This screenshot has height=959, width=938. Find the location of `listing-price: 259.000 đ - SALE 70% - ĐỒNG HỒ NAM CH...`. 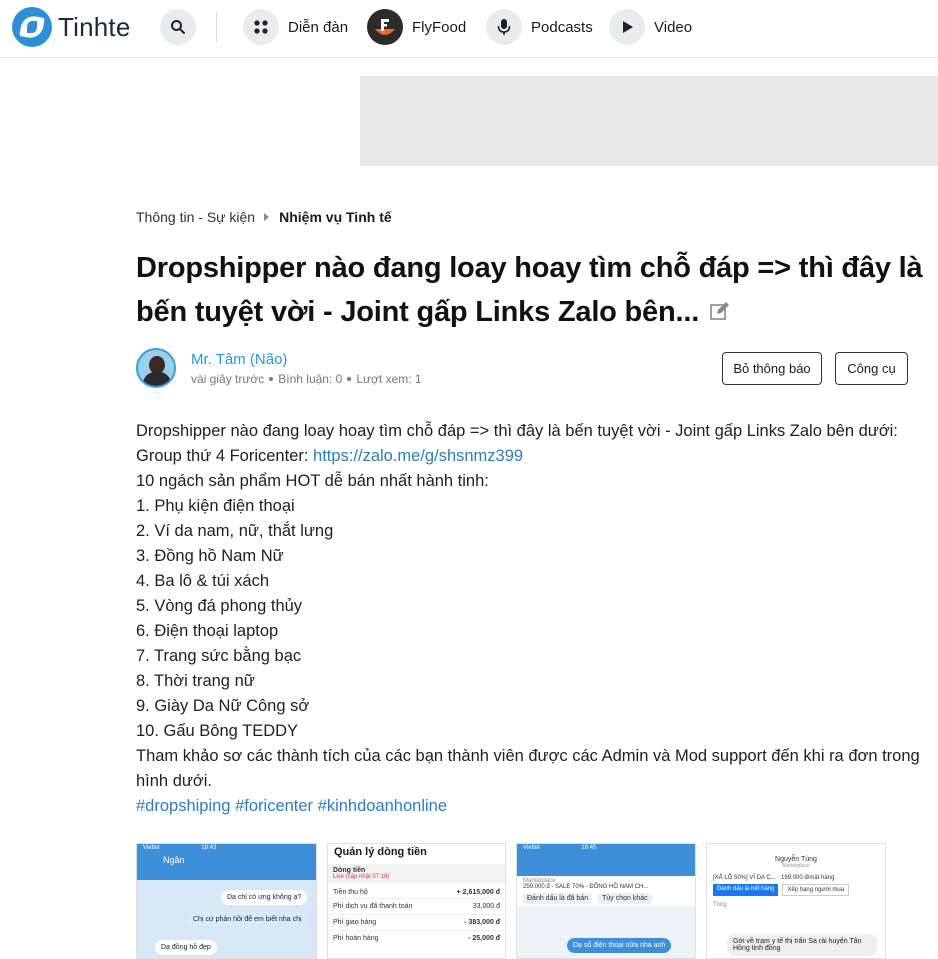

listing-price: 259.000 đ - SALE 70% - ĐỒNG HỒ NAM CH... is located at coordinates (586, 887).